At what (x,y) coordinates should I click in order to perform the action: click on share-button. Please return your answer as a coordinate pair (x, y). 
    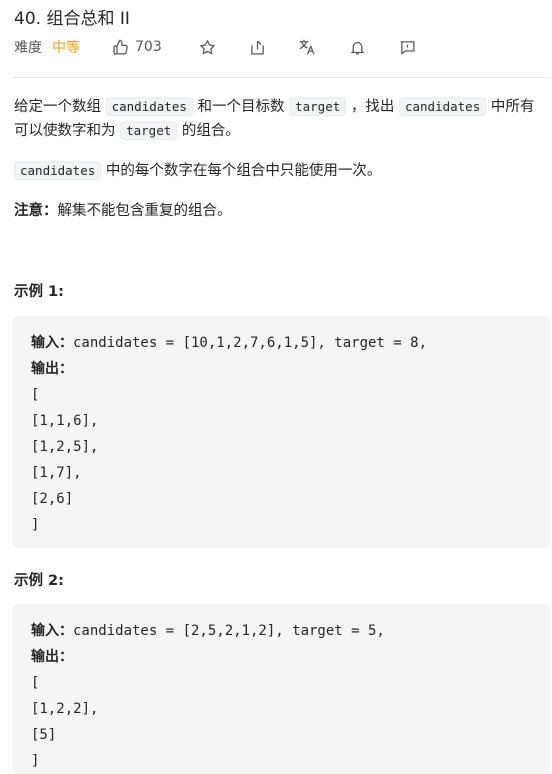
    Looking at the image, I should click on (257, 47).